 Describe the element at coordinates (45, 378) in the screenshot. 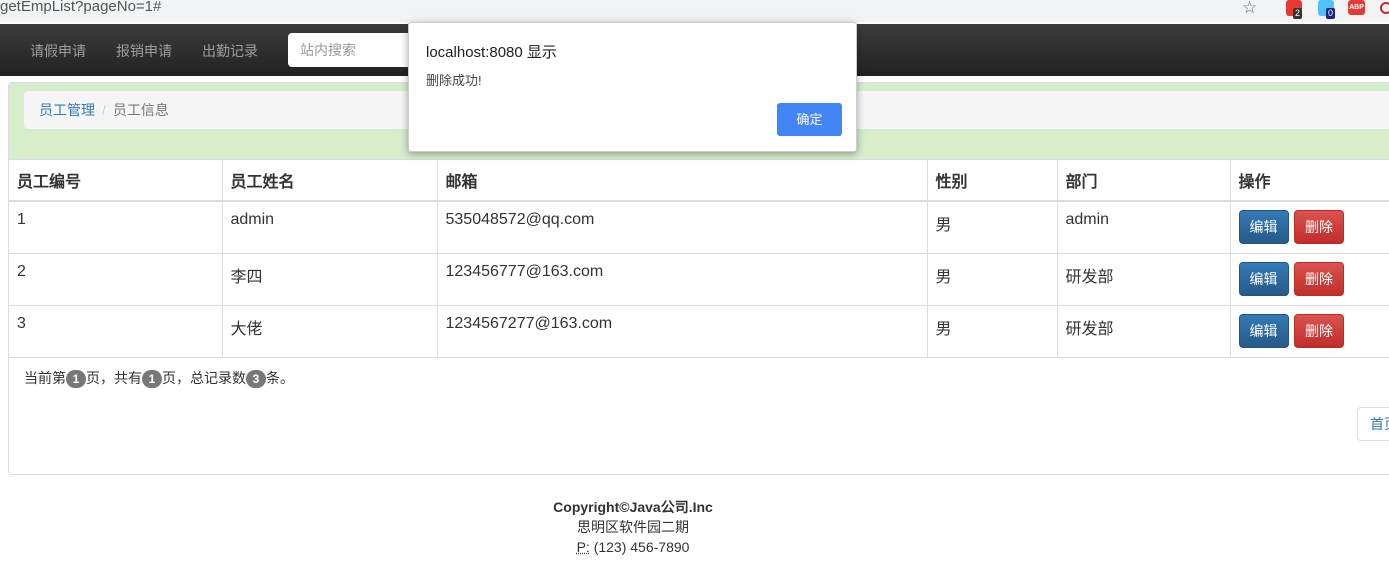

I see `pagination-text: 当前第` at that location.